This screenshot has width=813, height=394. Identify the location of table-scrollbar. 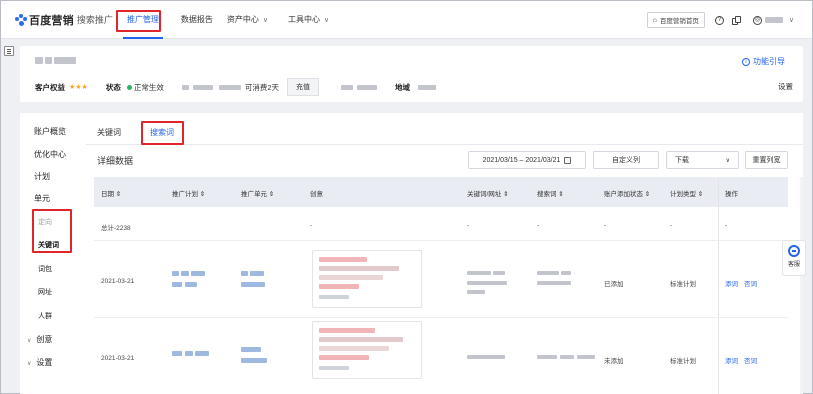
(801, 285).